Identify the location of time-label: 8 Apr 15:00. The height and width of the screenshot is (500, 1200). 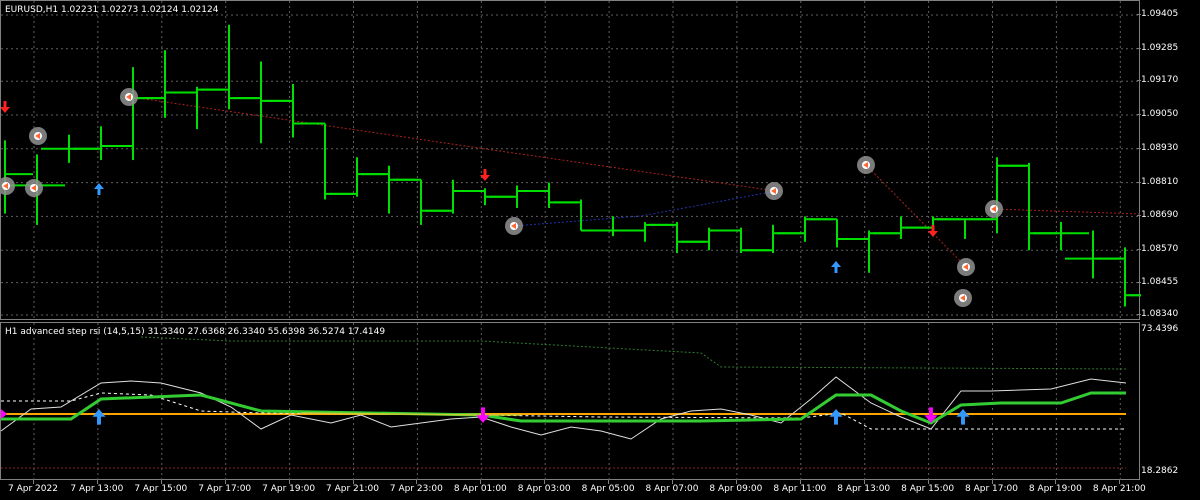
(928, 489).